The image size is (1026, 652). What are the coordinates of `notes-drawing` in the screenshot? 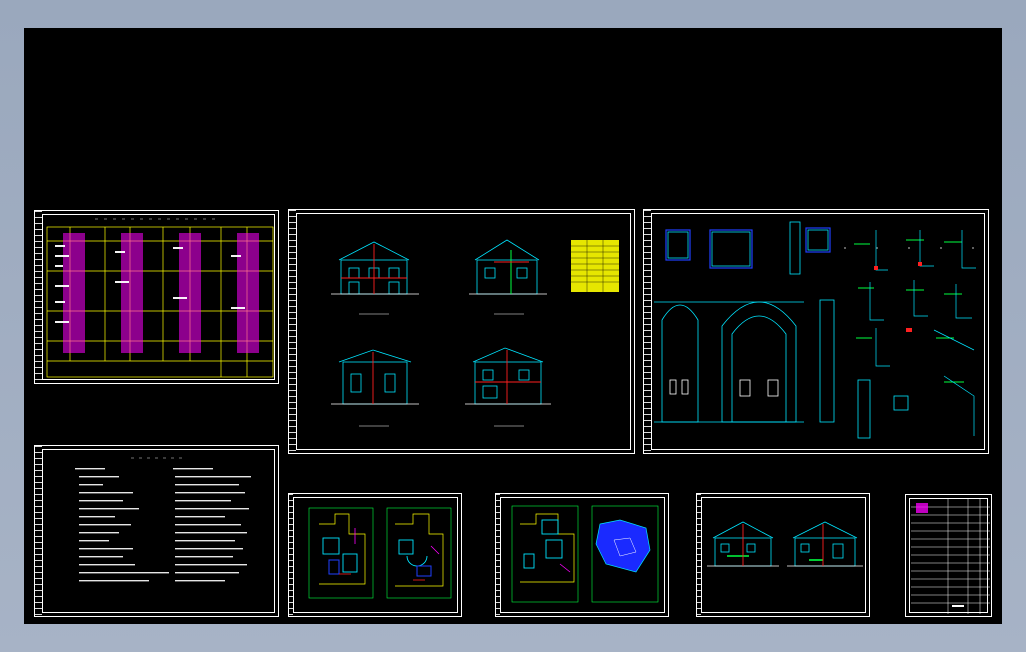 It's located at (163, 519).